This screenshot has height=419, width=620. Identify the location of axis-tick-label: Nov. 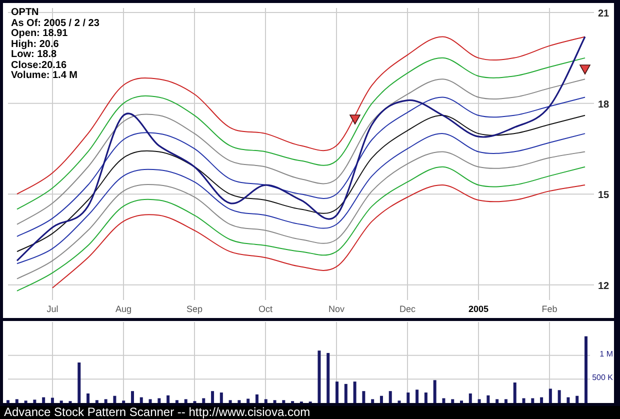
(336, 309).